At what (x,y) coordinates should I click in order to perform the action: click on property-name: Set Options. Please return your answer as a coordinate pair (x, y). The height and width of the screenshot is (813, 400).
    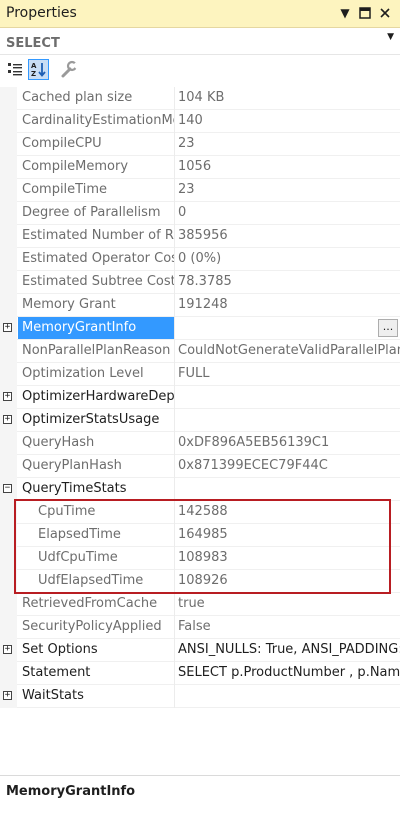
    Looking at the image, I should click on (98, 650).